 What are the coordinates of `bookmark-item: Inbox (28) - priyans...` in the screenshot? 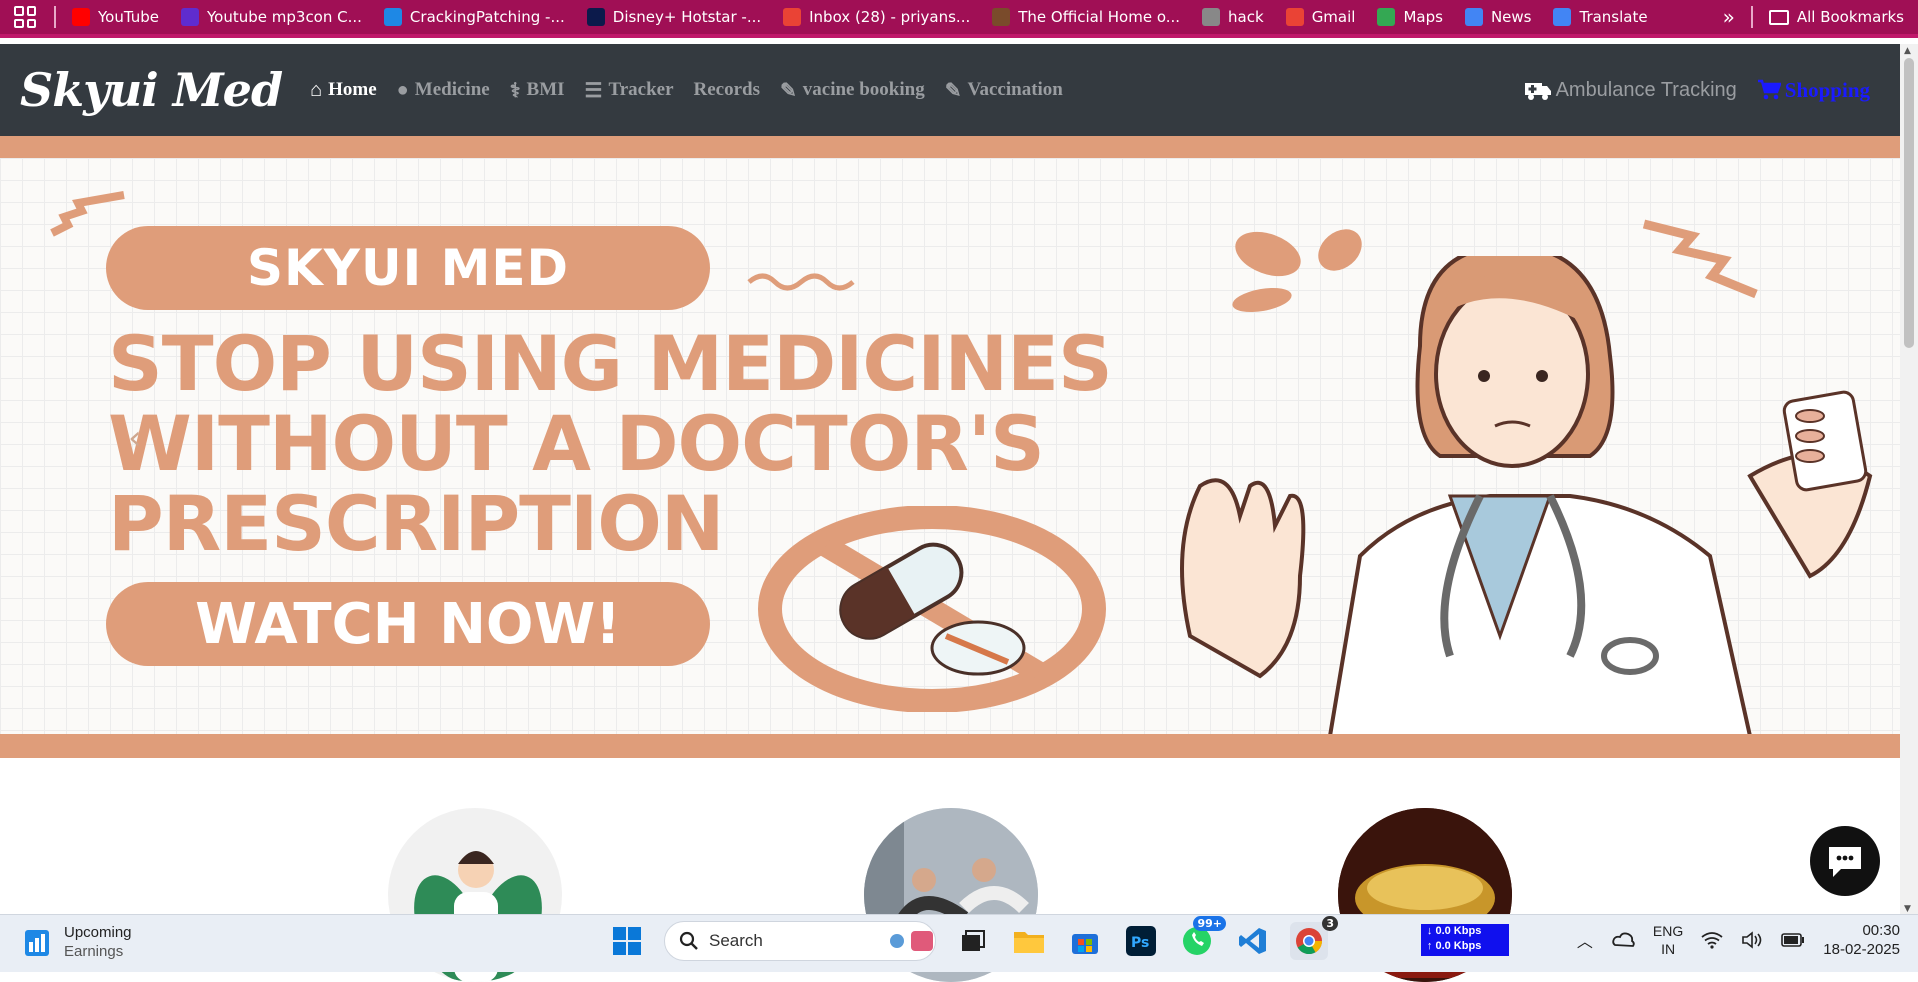 It's located at (876, 17).